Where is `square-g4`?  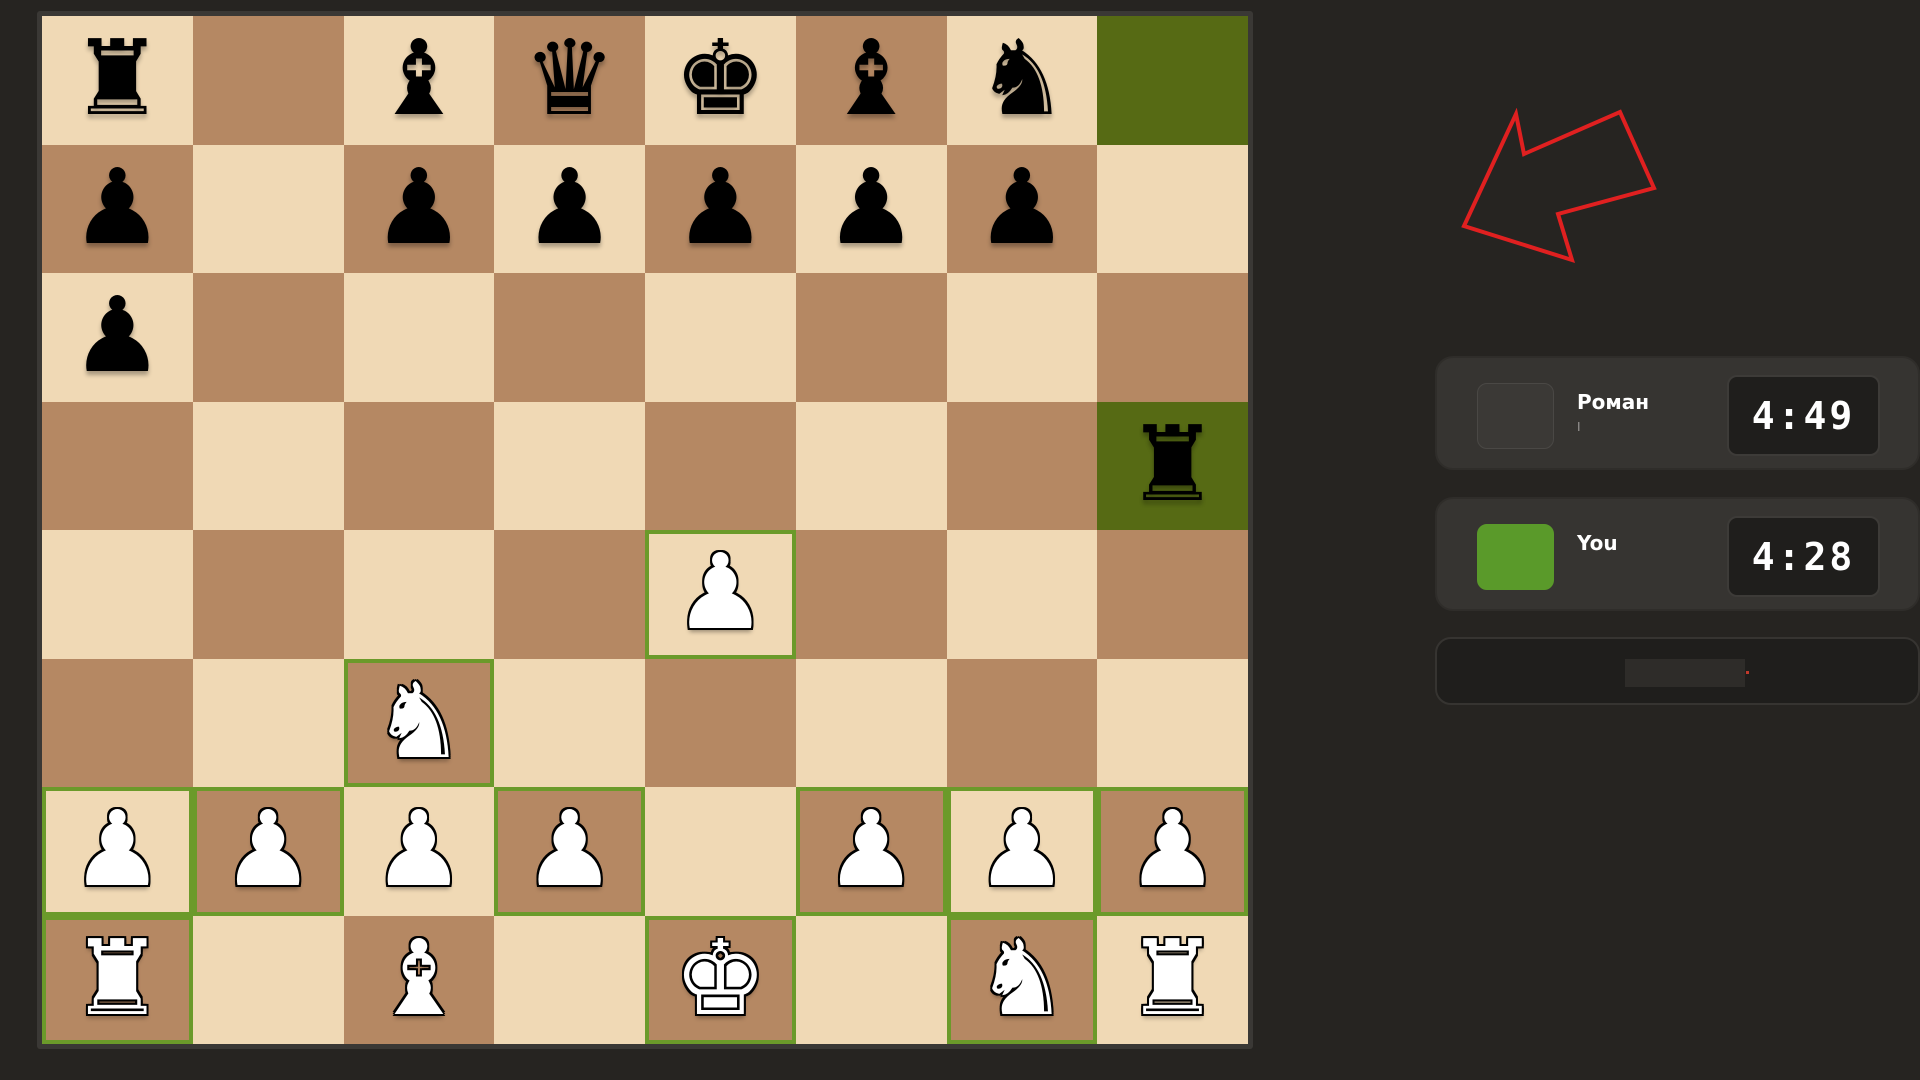 square-g4 is located at coordinates (1022, 594).